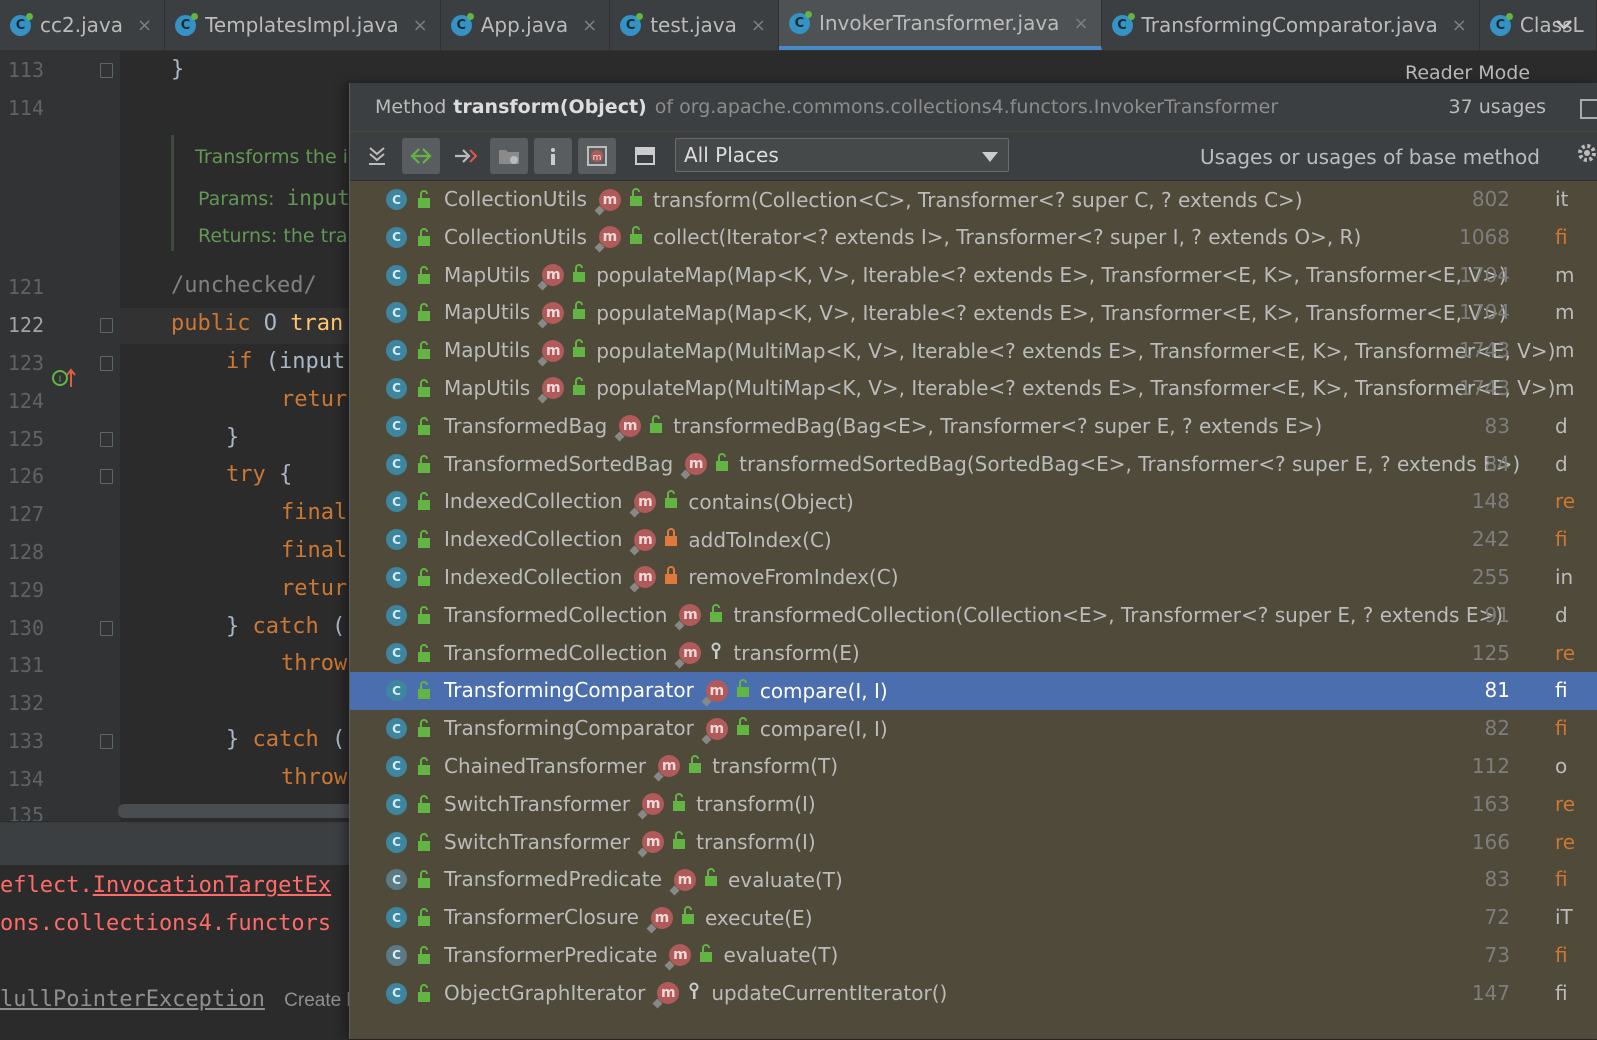 Image resolution: width=1597 pixels, height=1040 pixels. Describe the element at coordinates (731, 917) in the screenshot. I see `usage-method-cell: m execute(E)` at that location.